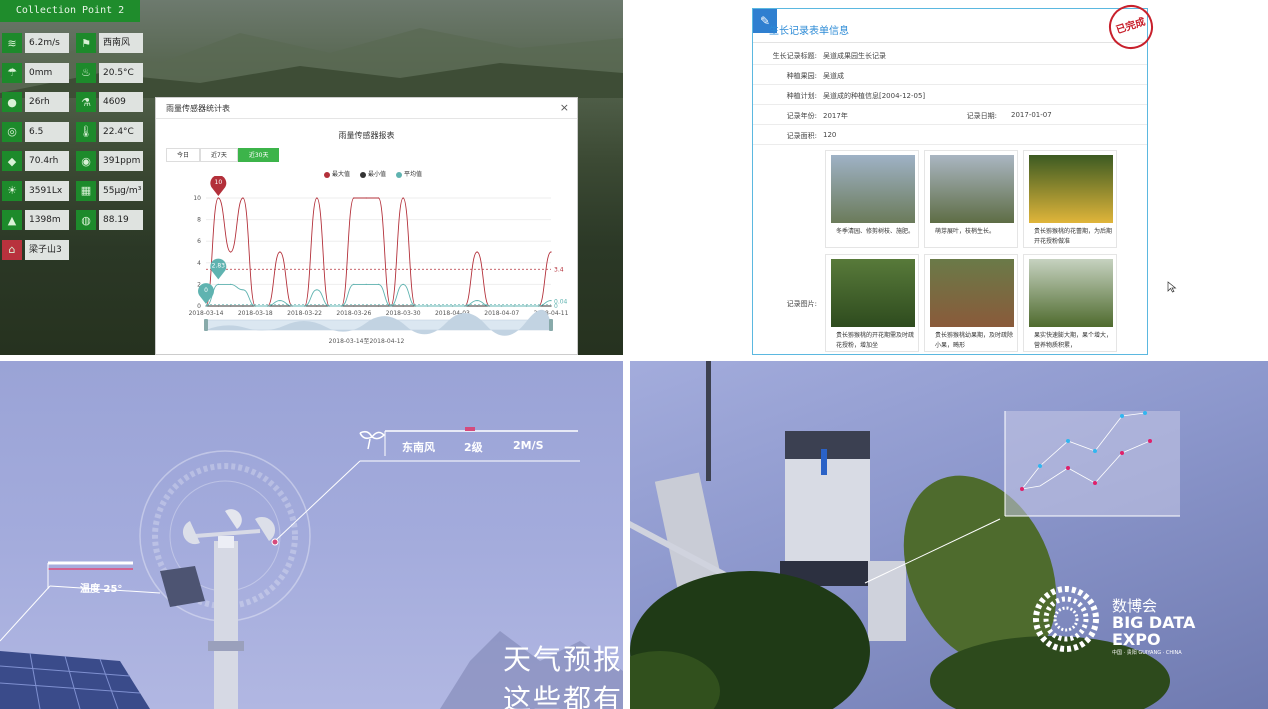 The image size is (1268, 709). I want to click on sensor-value: 55μg/m³, so click(121, 190).